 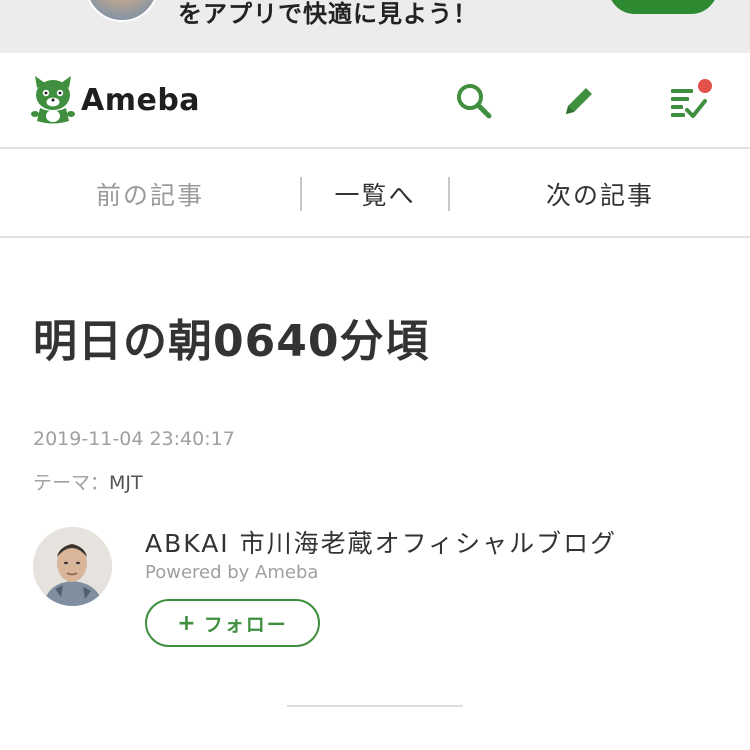 I want to click on ameba-logo-icon, so click(x=53, y=100).